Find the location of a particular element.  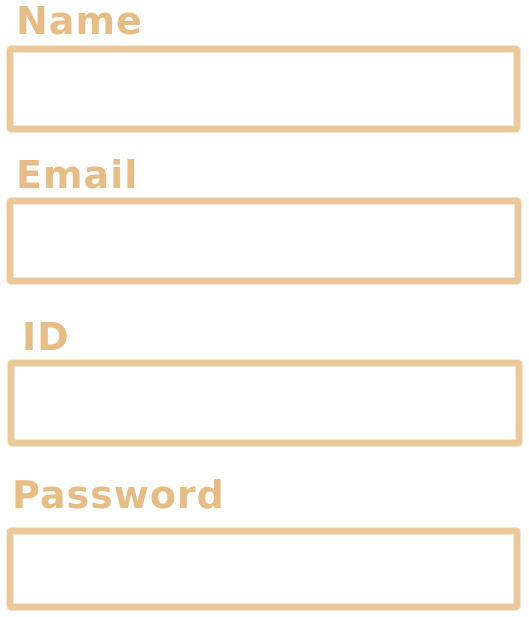

name-field-box is located at coordinates (263, 89).